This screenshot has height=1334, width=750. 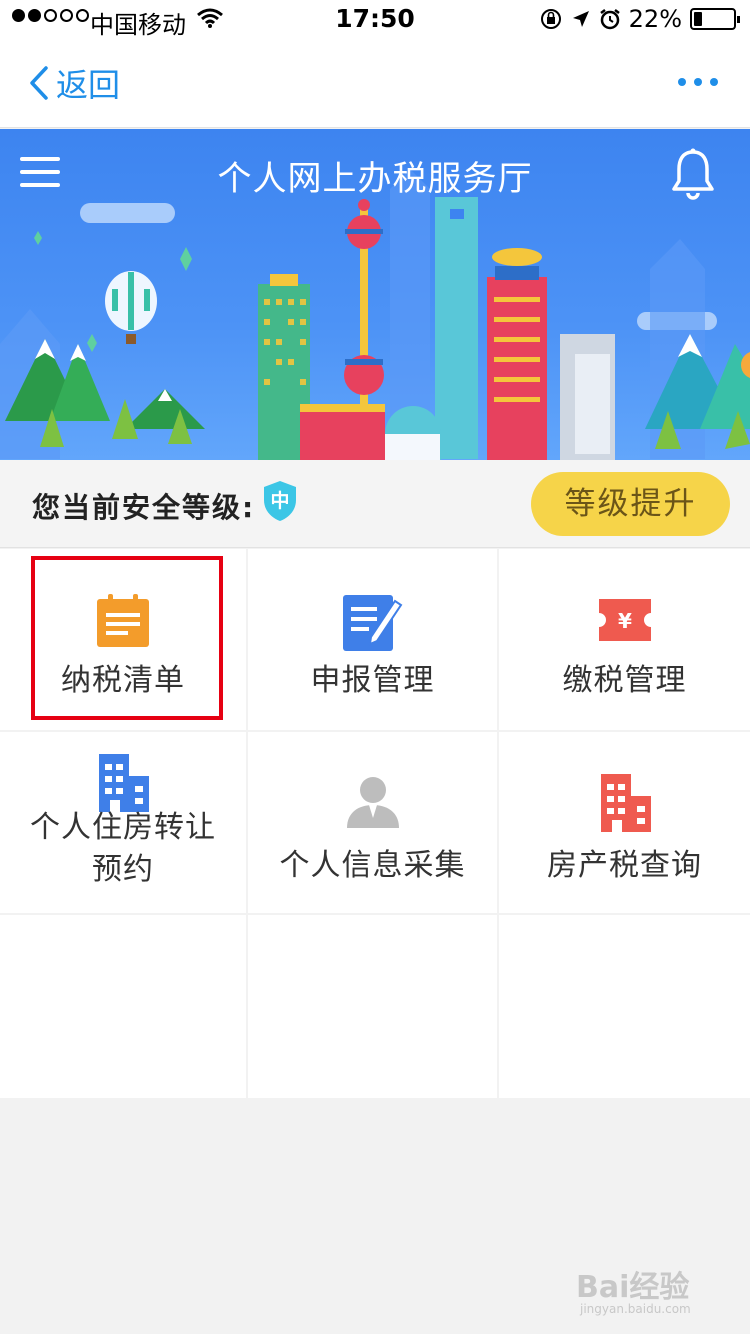 What do you see at coordinates (123, 680) in the screenshot?
I see `service-label: 纳税清单` at bounding box center [123, 680].